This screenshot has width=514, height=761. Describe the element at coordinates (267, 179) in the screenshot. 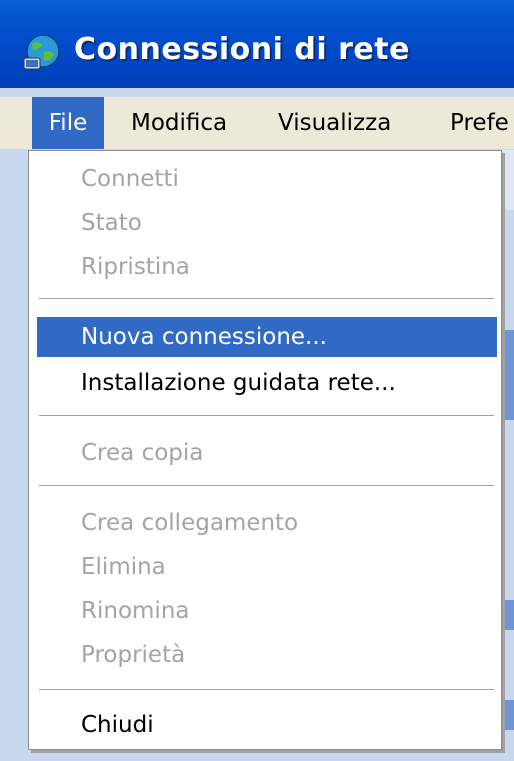

I see `menu-item-connetti: Connetti` at that location.